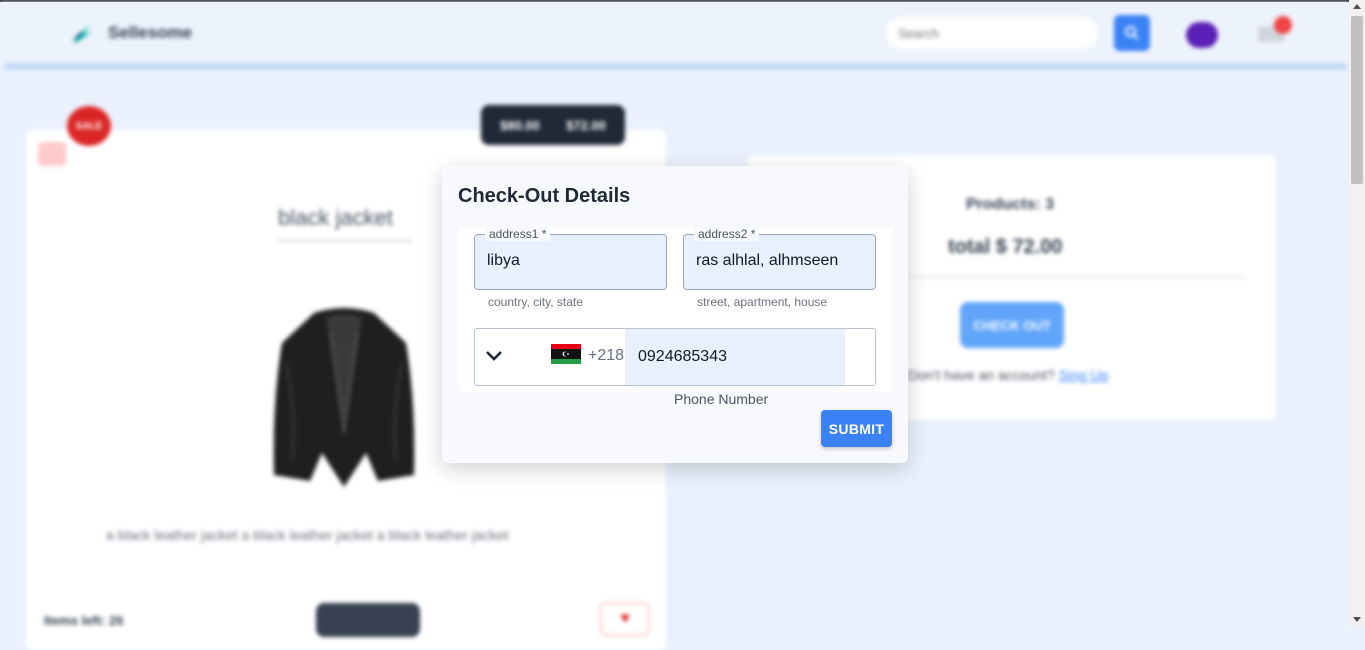 This screenshot has height=650, width=1365. What do you see at coordinates (52, 154) in the screenshot?
I see `discount-icon` at bounding box center [52, 154].